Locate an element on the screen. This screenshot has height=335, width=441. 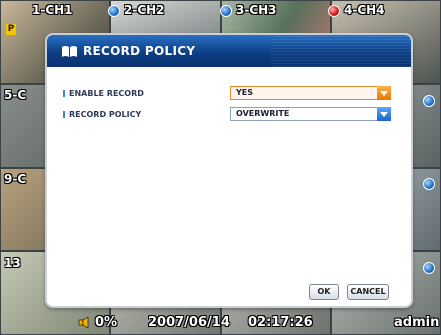
cancel-button: CANCEL is located at coordinates (368, 292).